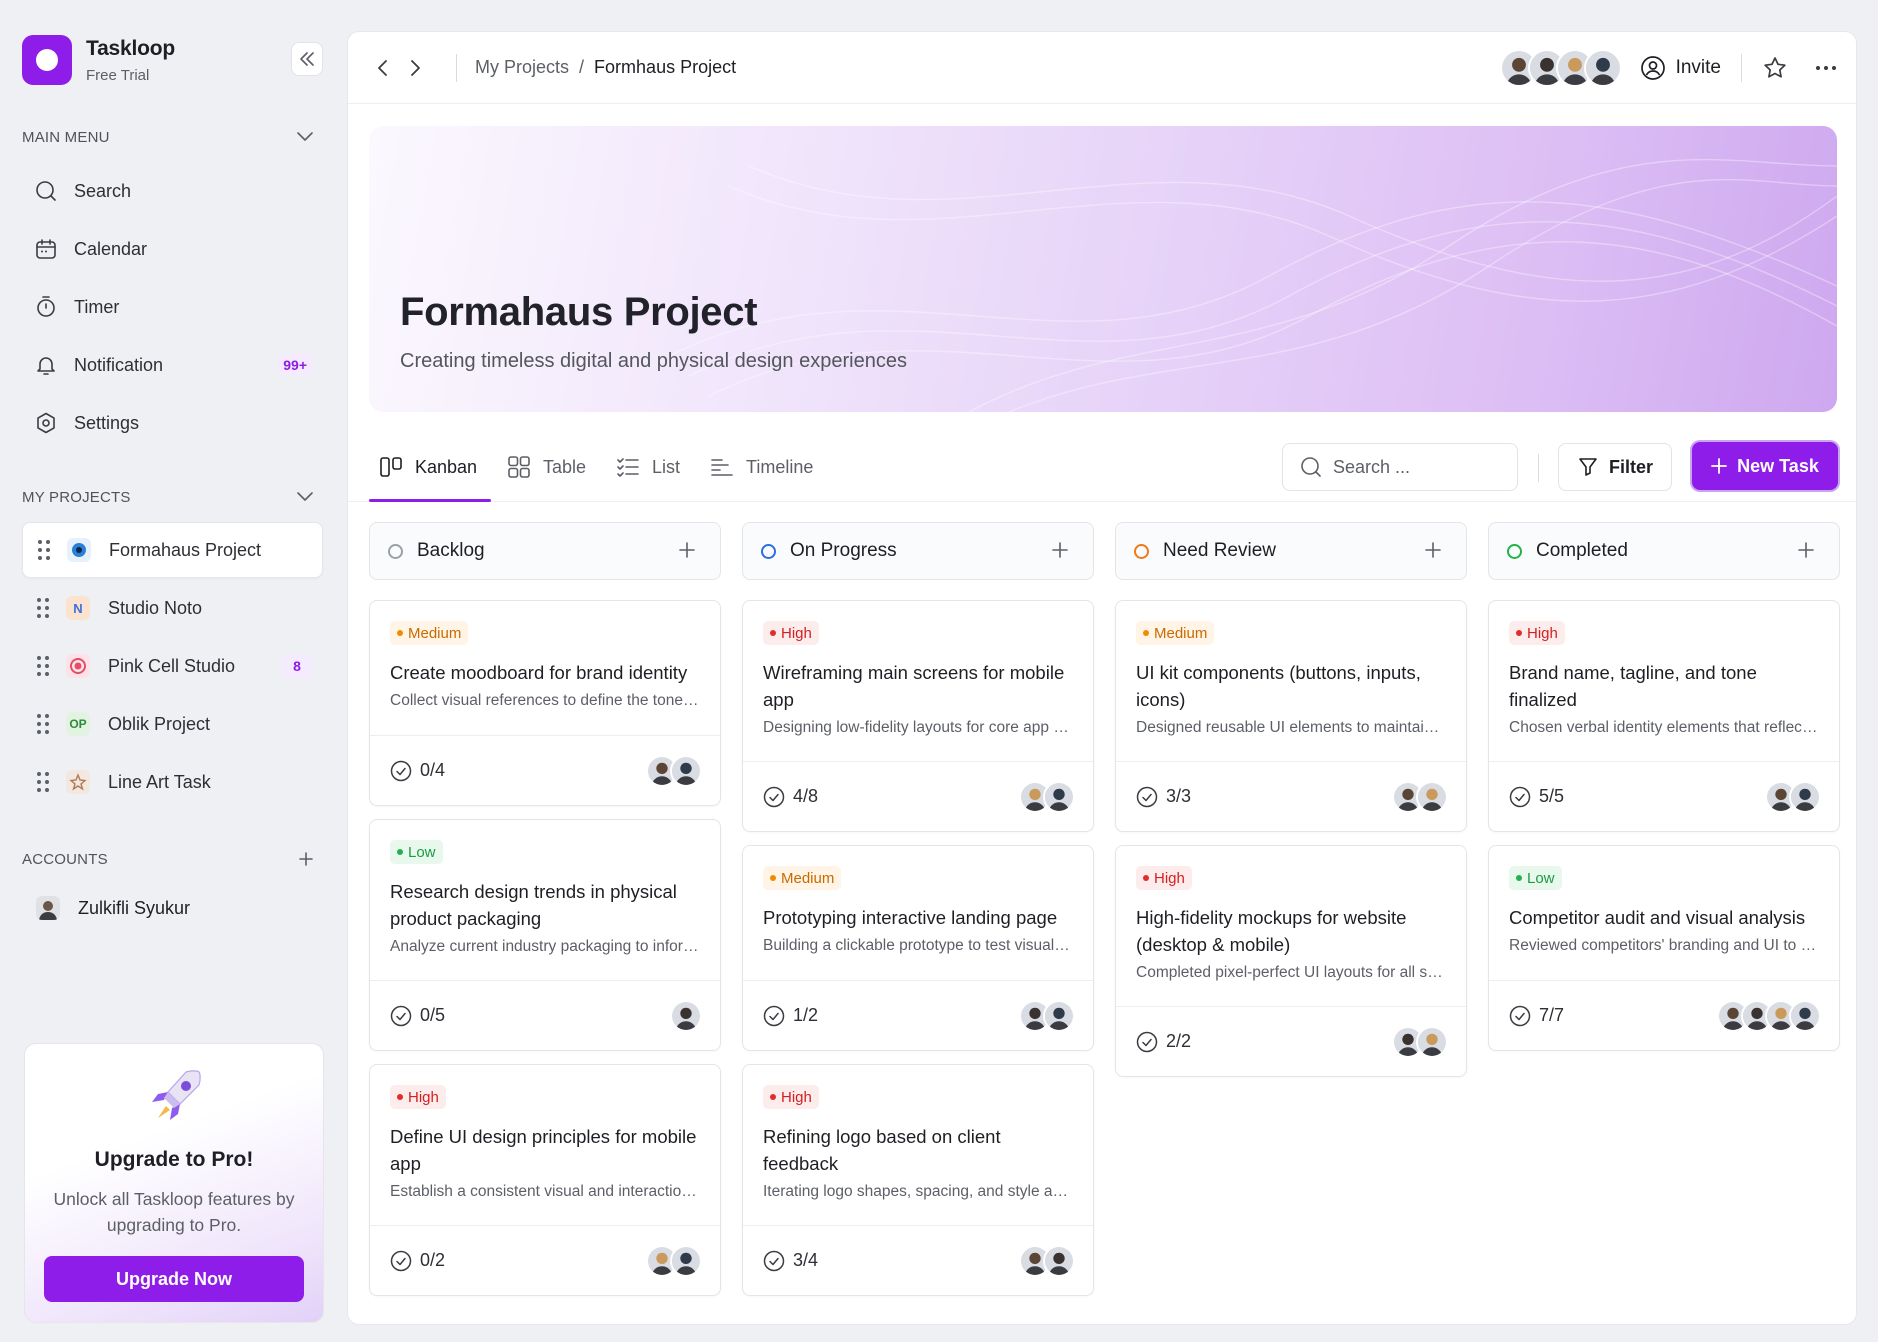  What do you see at coordinates (433, 770) in the screenshot?
I see `subtask-progress: 0/4` at bounding box center [433, 770].